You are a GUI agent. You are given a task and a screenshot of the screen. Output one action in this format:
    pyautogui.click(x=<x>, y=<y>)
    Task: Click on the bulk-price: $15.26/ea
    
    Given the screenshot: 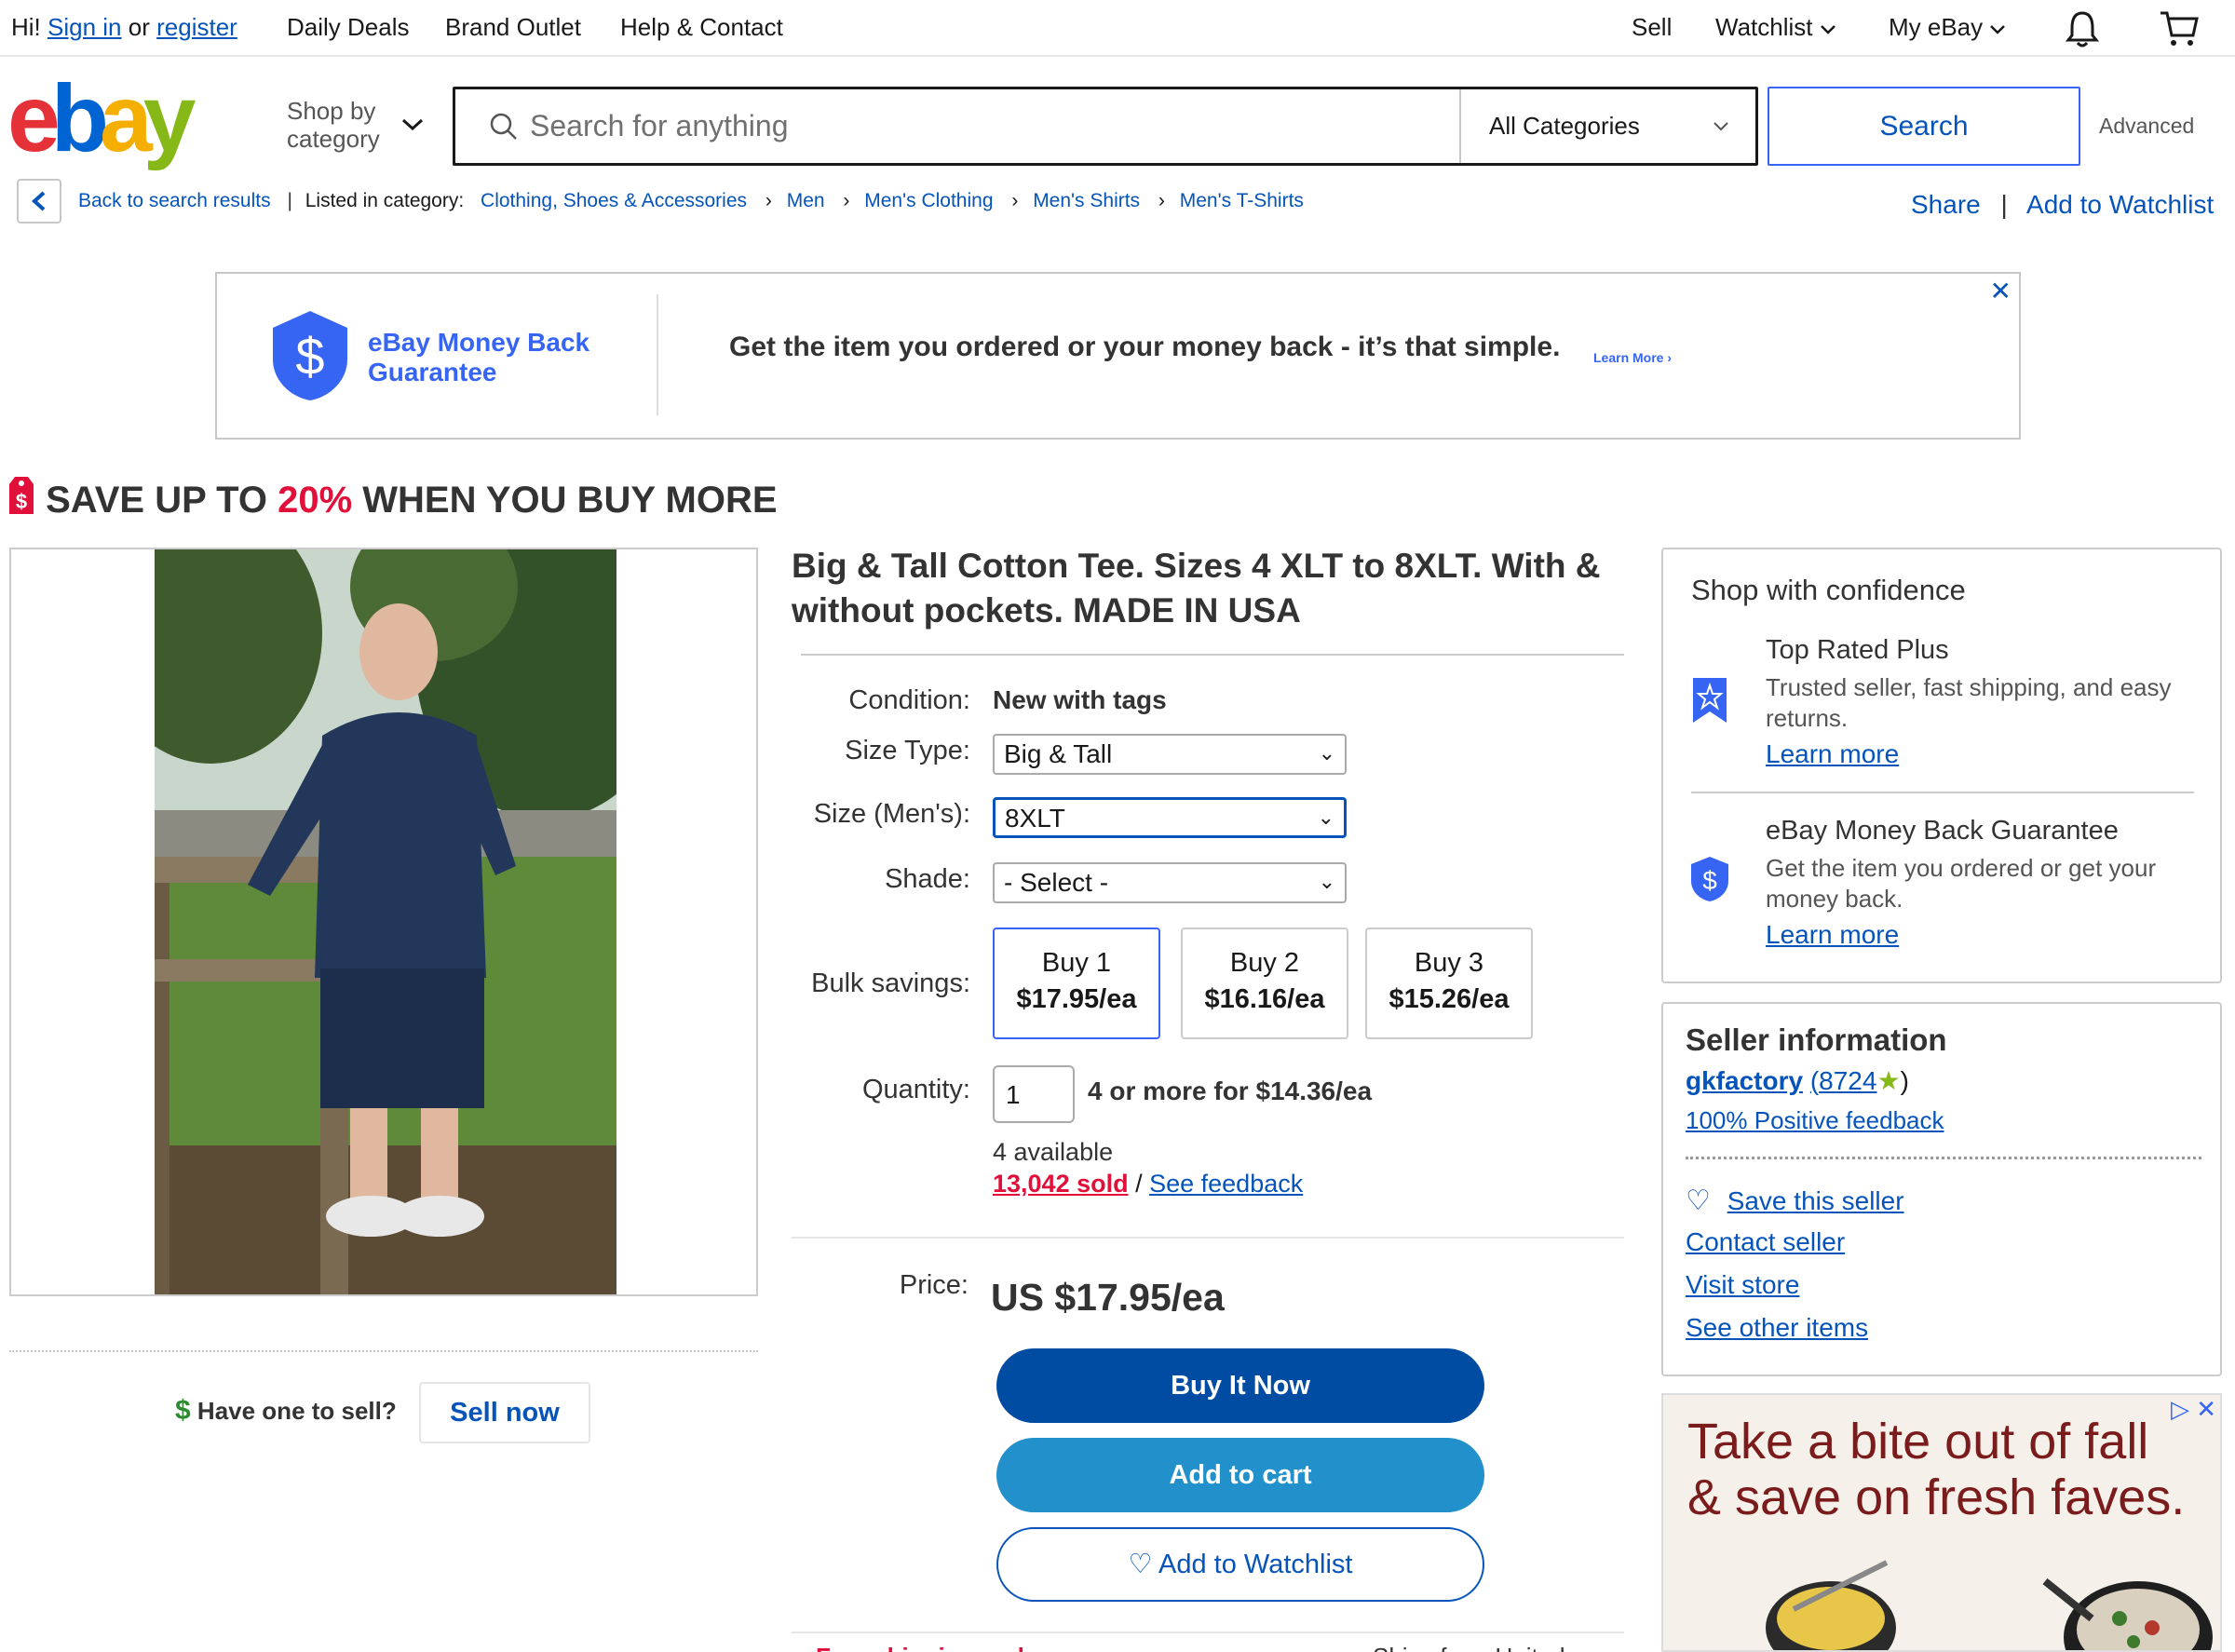 What is the action you would take?
    pyautogui.click(x=1449, y=999)
    